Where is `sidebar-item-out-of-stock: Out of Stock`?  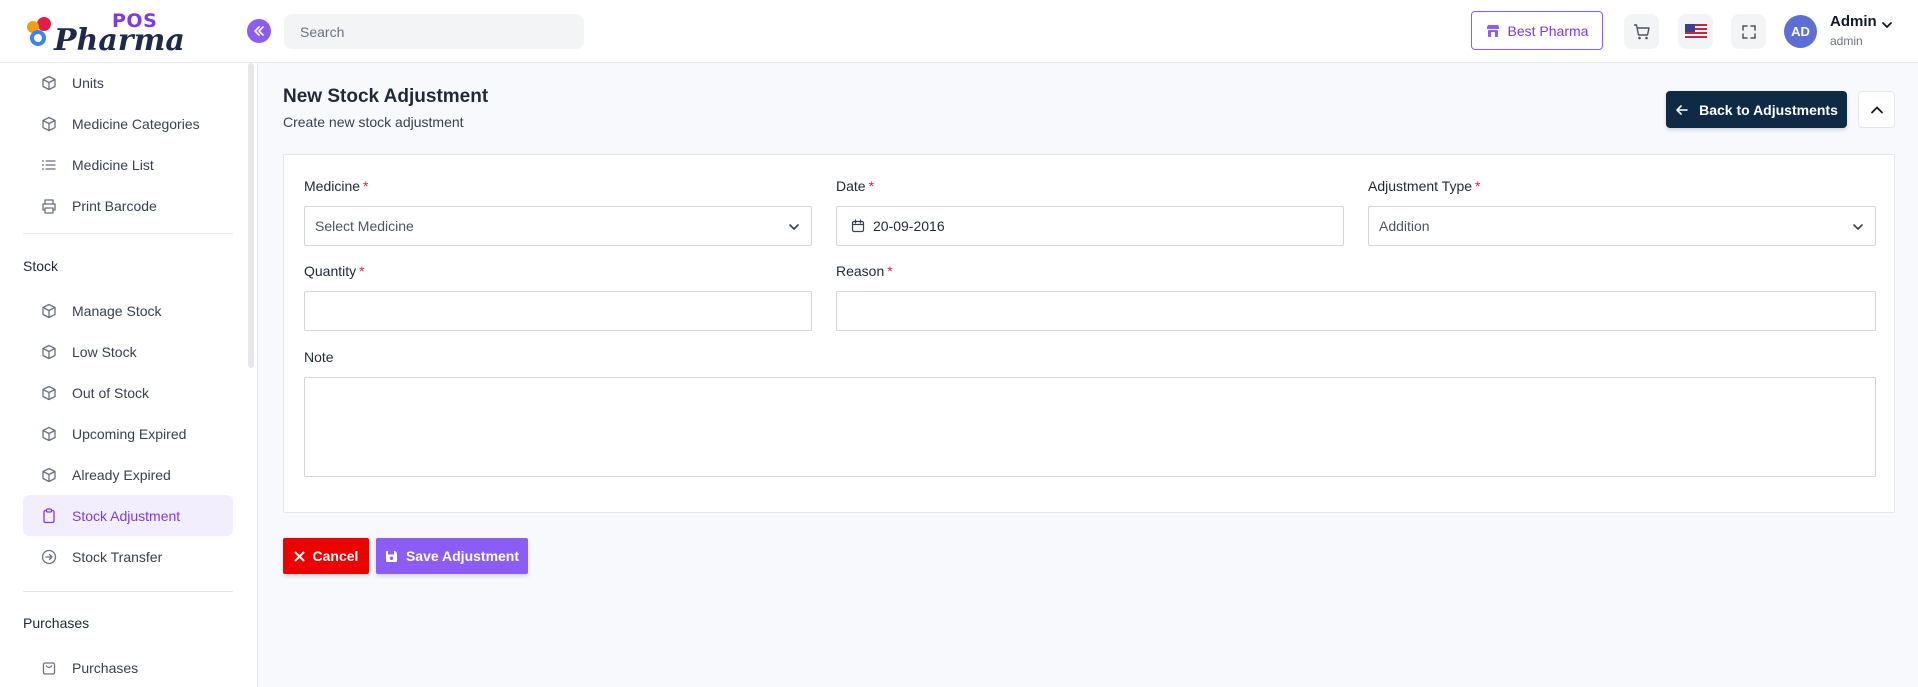
sidebar-item-out-of-stock: Out of Stock is located at coordinates (128, 392).